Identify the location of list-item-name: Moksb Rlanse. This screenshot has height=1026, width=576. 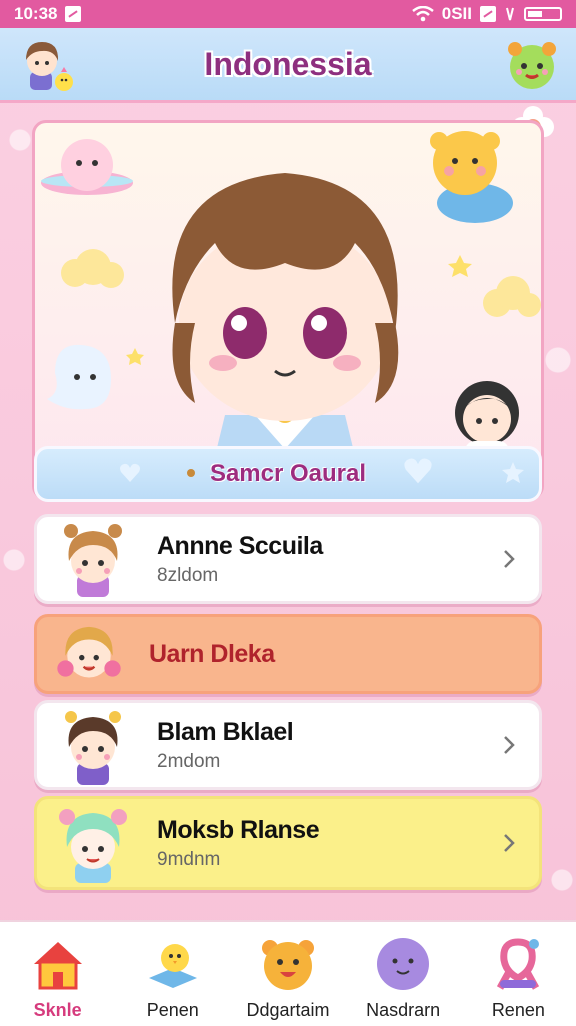
(238, 829).